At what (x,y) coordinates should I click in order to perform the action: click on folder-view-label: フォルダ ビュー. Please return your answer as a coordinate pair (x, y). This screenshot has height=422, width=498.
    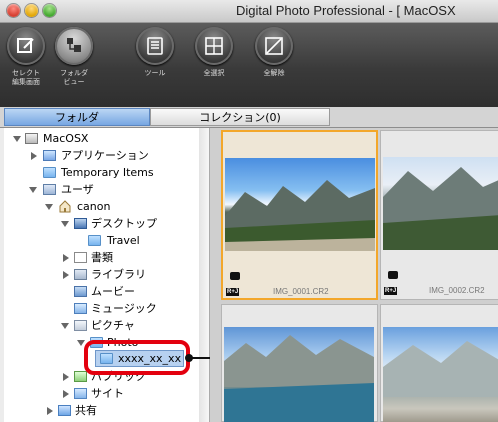
    Looking at the image, I should click on (74, 77).